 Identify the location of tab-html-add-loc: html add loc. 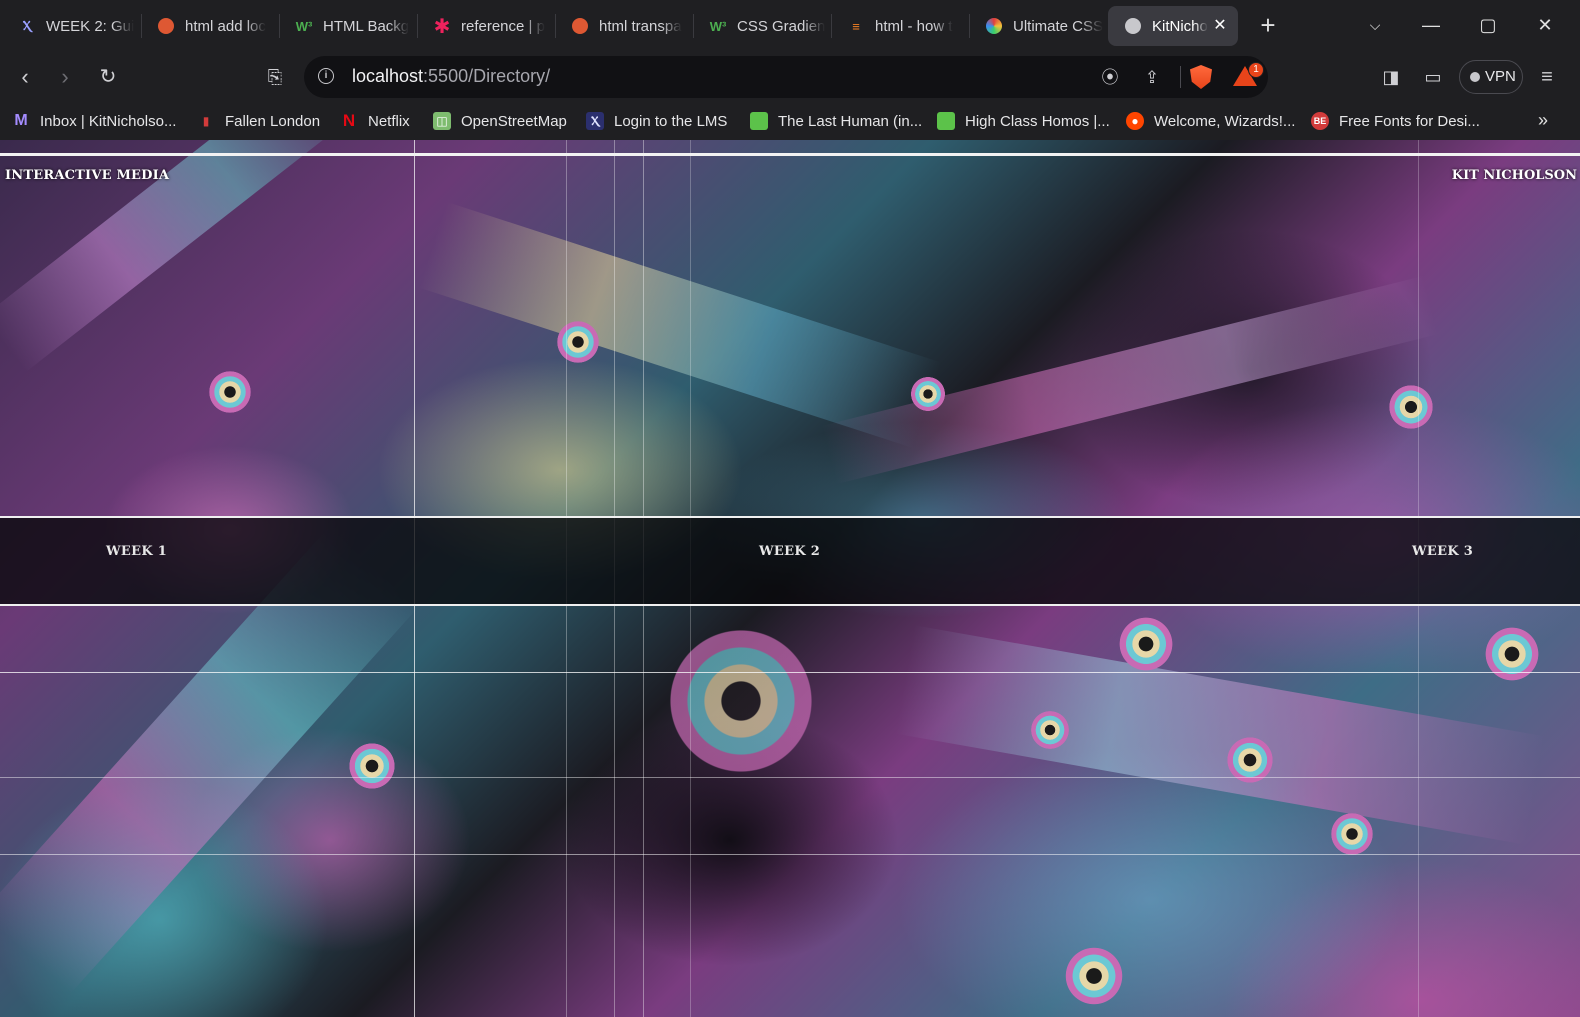
(210, 26).